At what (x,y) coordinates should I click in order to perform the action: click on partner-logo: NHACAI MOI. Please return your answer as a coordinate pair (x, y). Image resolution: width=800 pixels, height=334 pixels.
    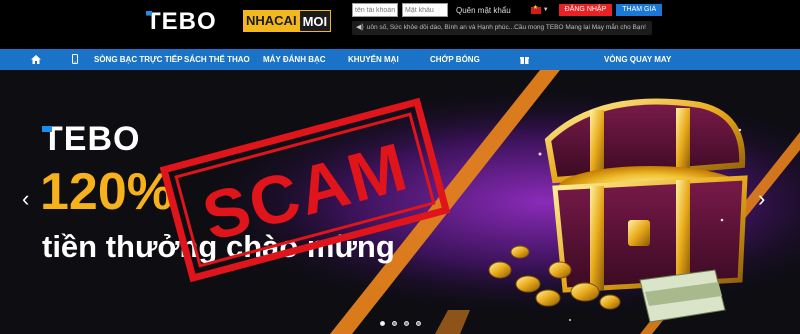
    Looking at the image, I should click on (287, 21).